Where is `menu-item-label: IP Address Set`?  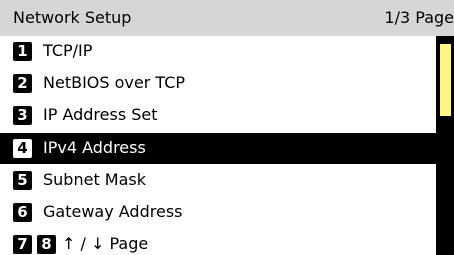 menu-item-label: IP Address Set is located at coordinates (100, 114).